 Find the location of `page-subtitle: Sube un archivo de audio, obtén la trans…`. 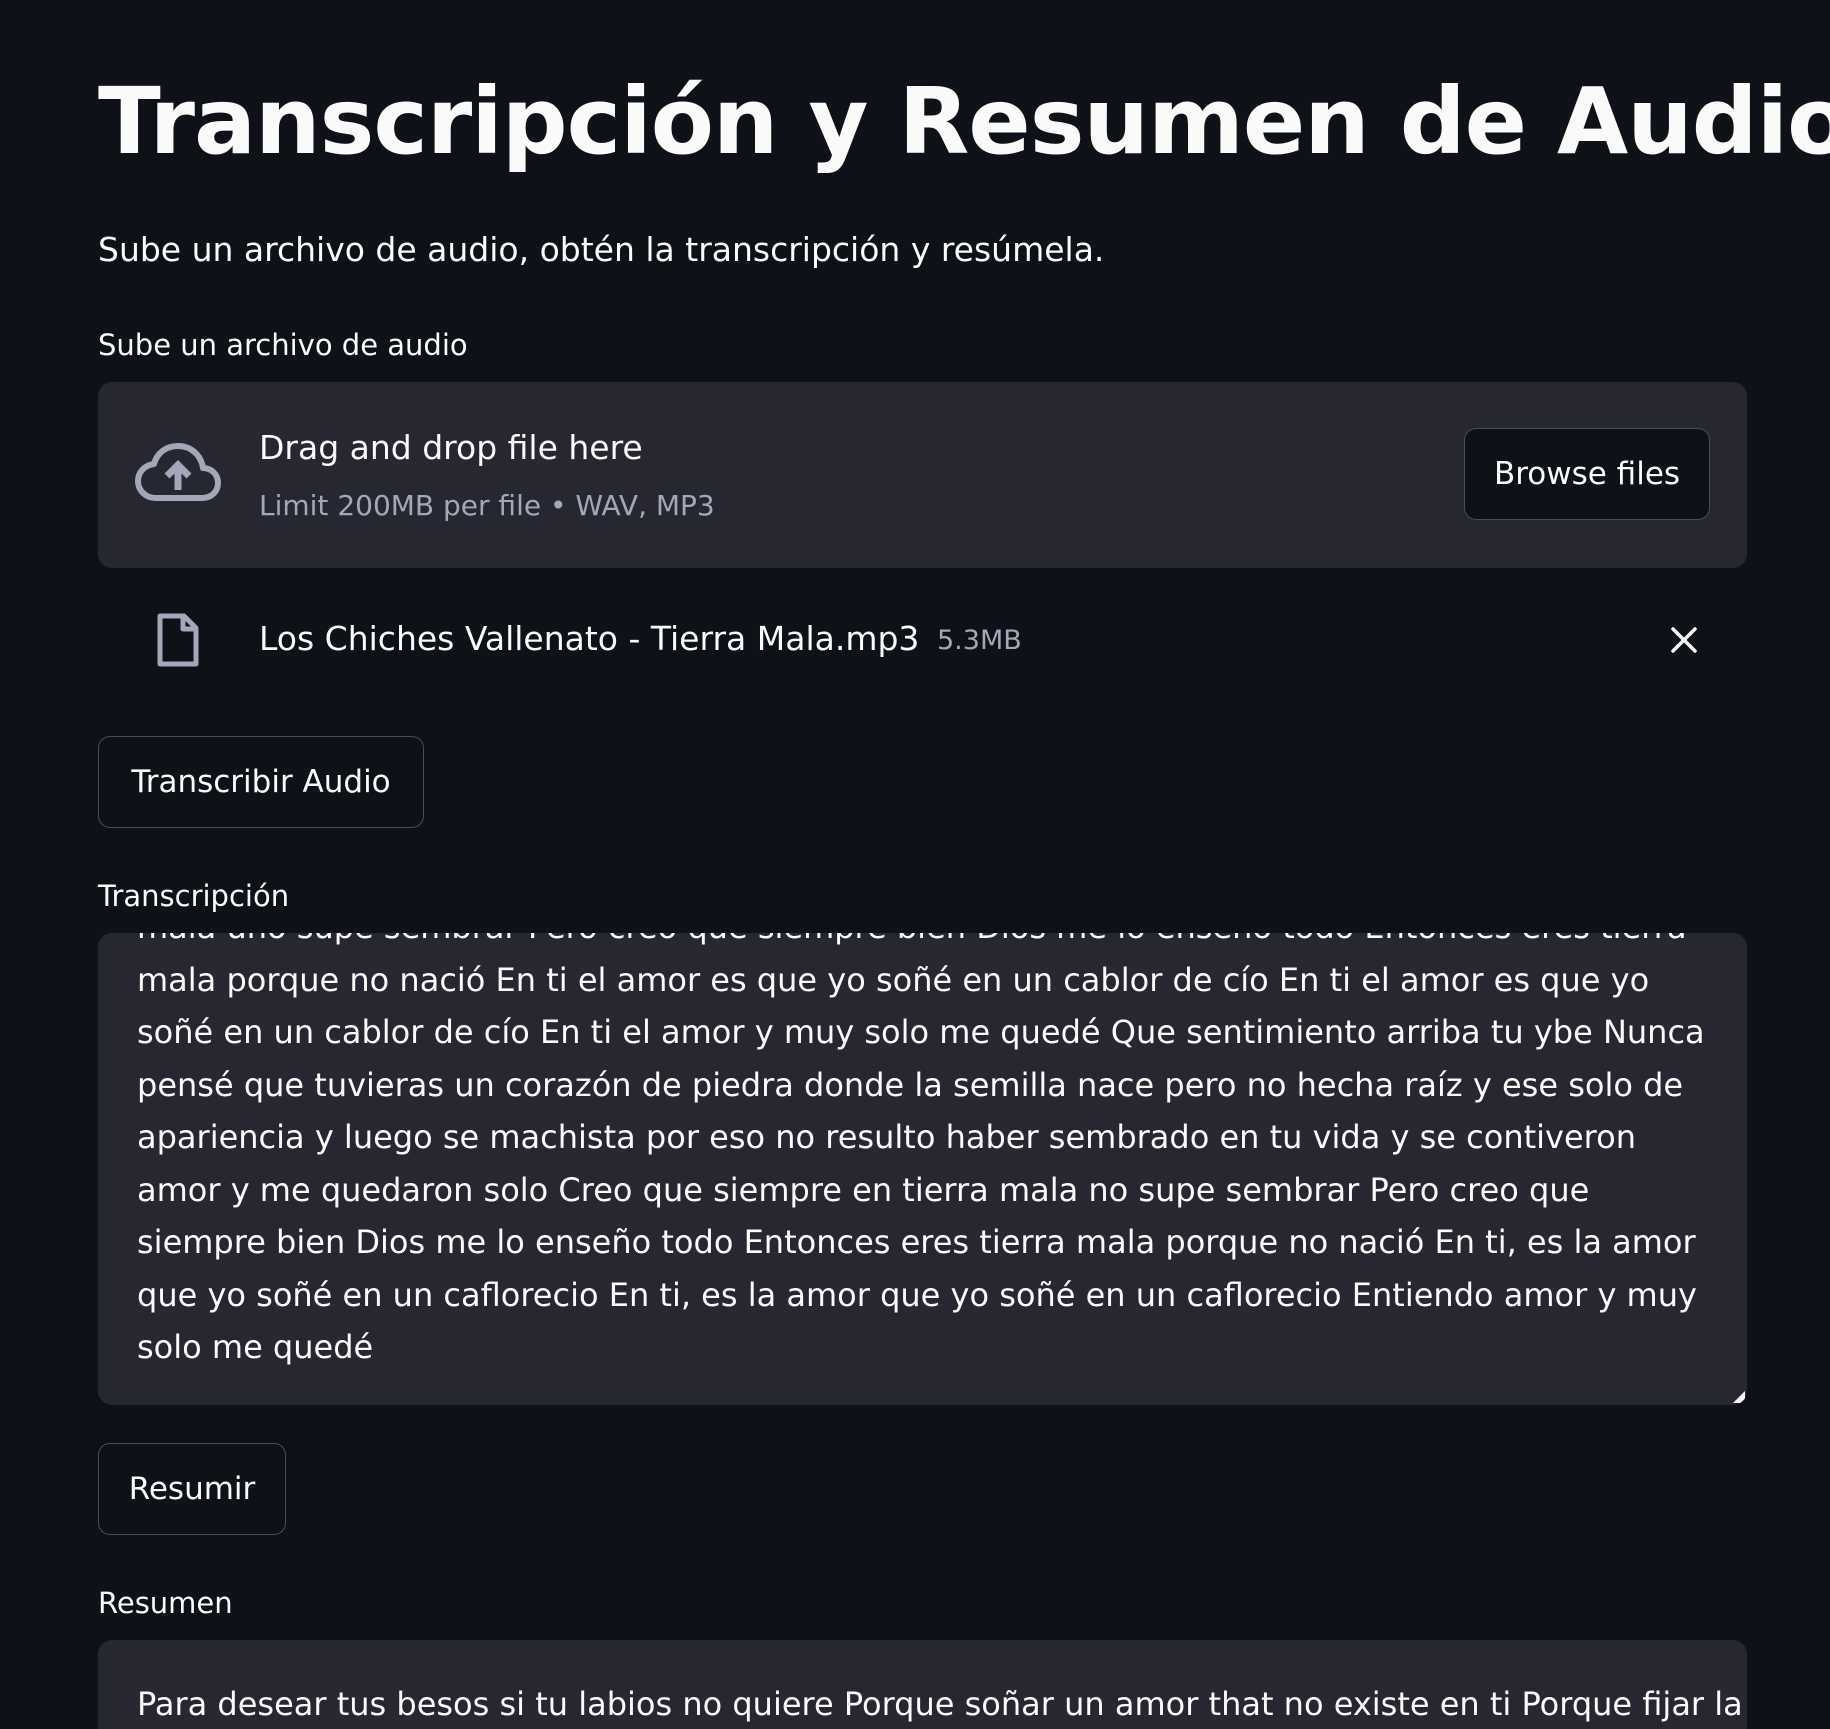

page-subtitle: Sube un archivo de audio, obtén la trans… is located at coordinates (601, 249).